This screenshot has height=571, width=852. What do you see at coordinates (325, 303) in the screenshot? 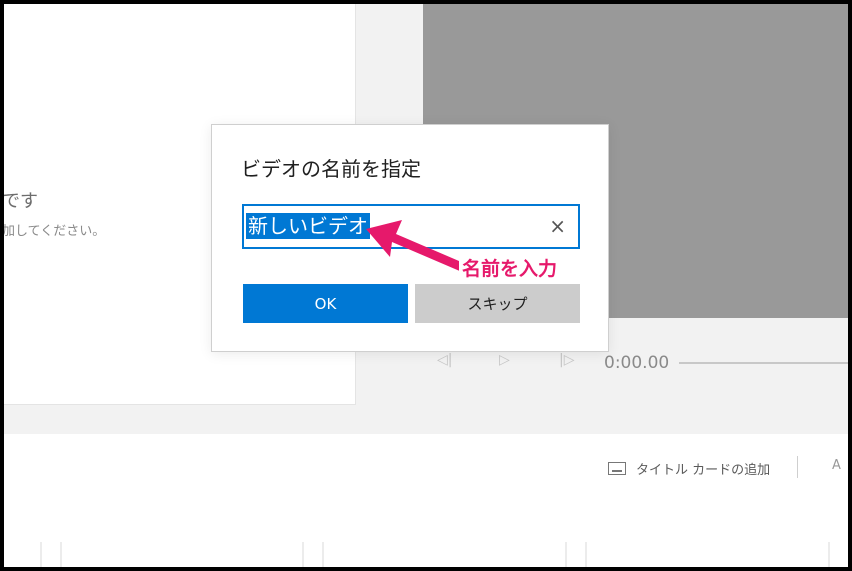
I see `ok-button: OK` at bounding box center [325, 303].